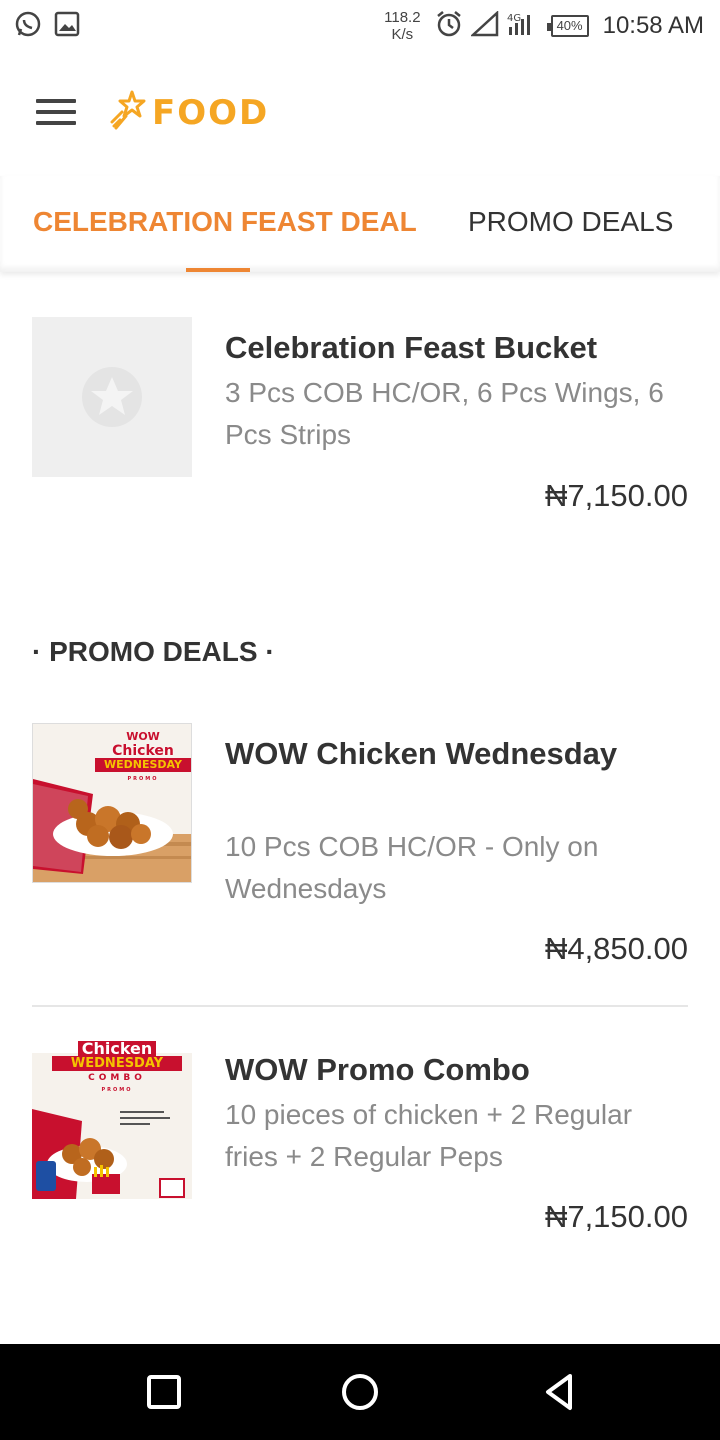  I want to click on item-image: WOW Chicken WEDNESDAY PROMO, so click(112, 803).